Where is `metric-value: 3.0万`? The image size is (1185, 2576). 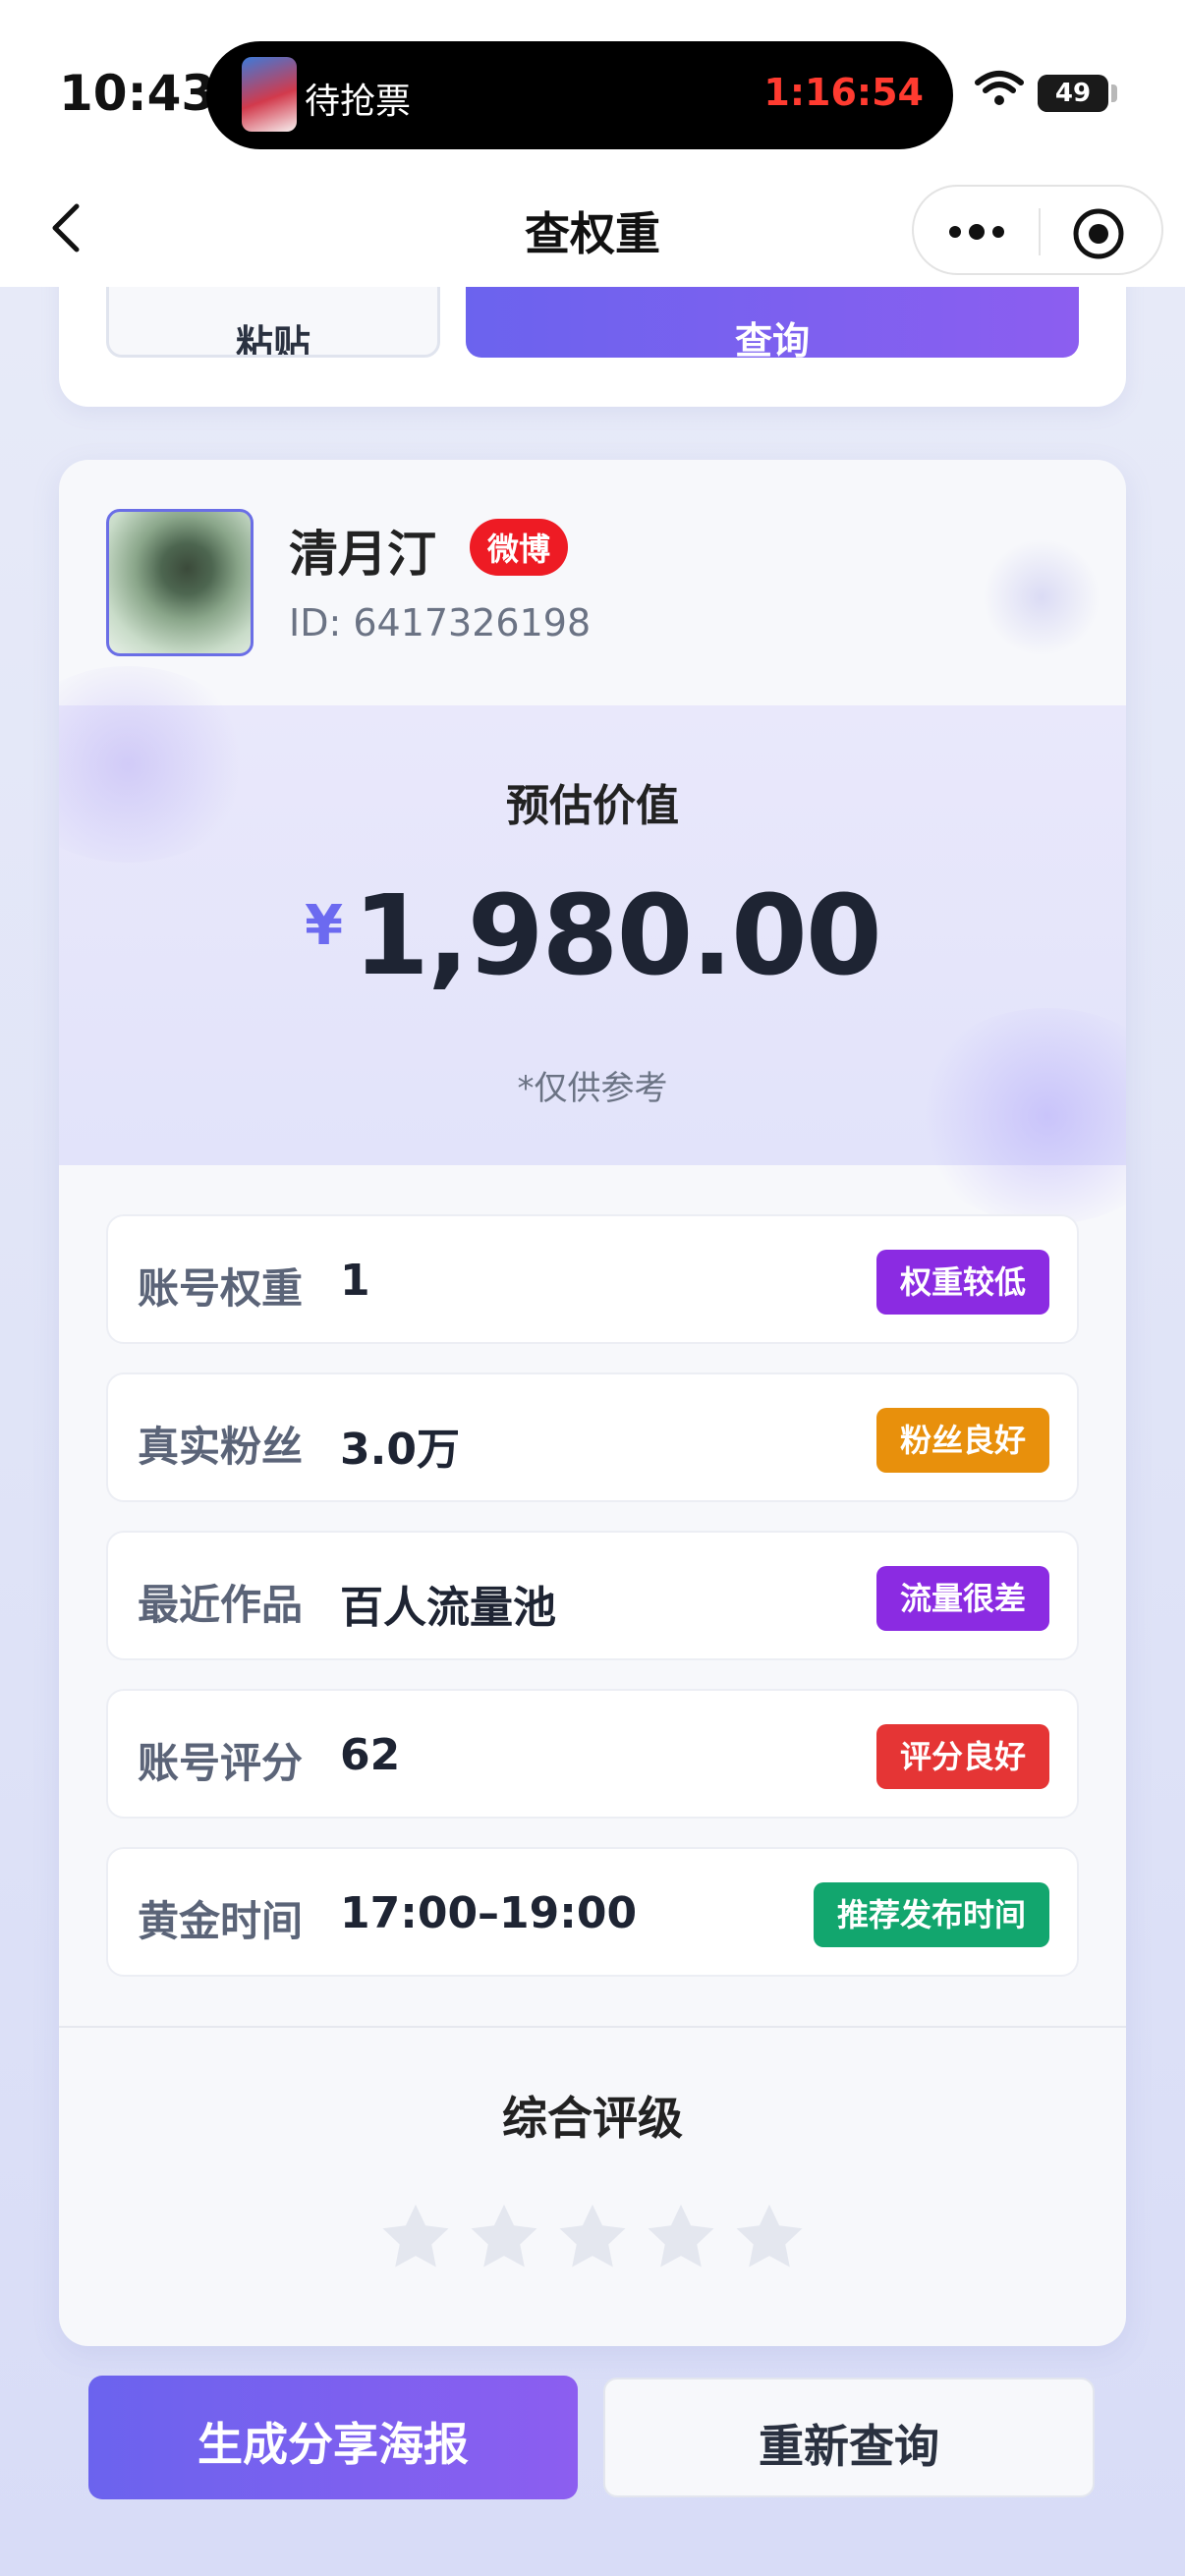 metric-value: 3.0万 is located at coordinates (400, 1450).